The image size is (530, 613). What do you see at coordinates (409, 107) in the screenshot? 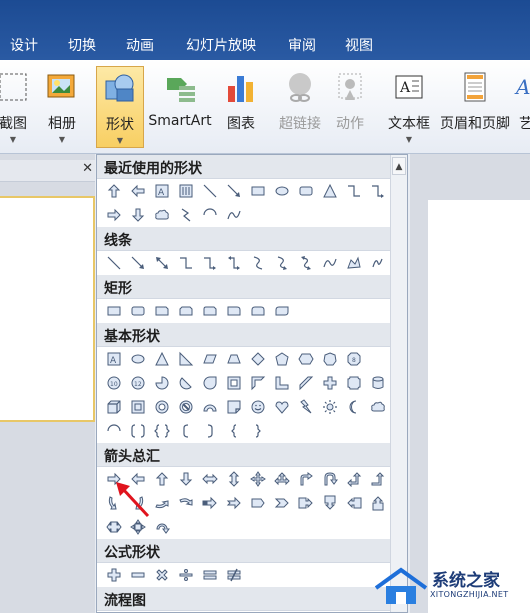
I see `textbox-button: A 文本框 ▼` at bounding box center [409, 107].